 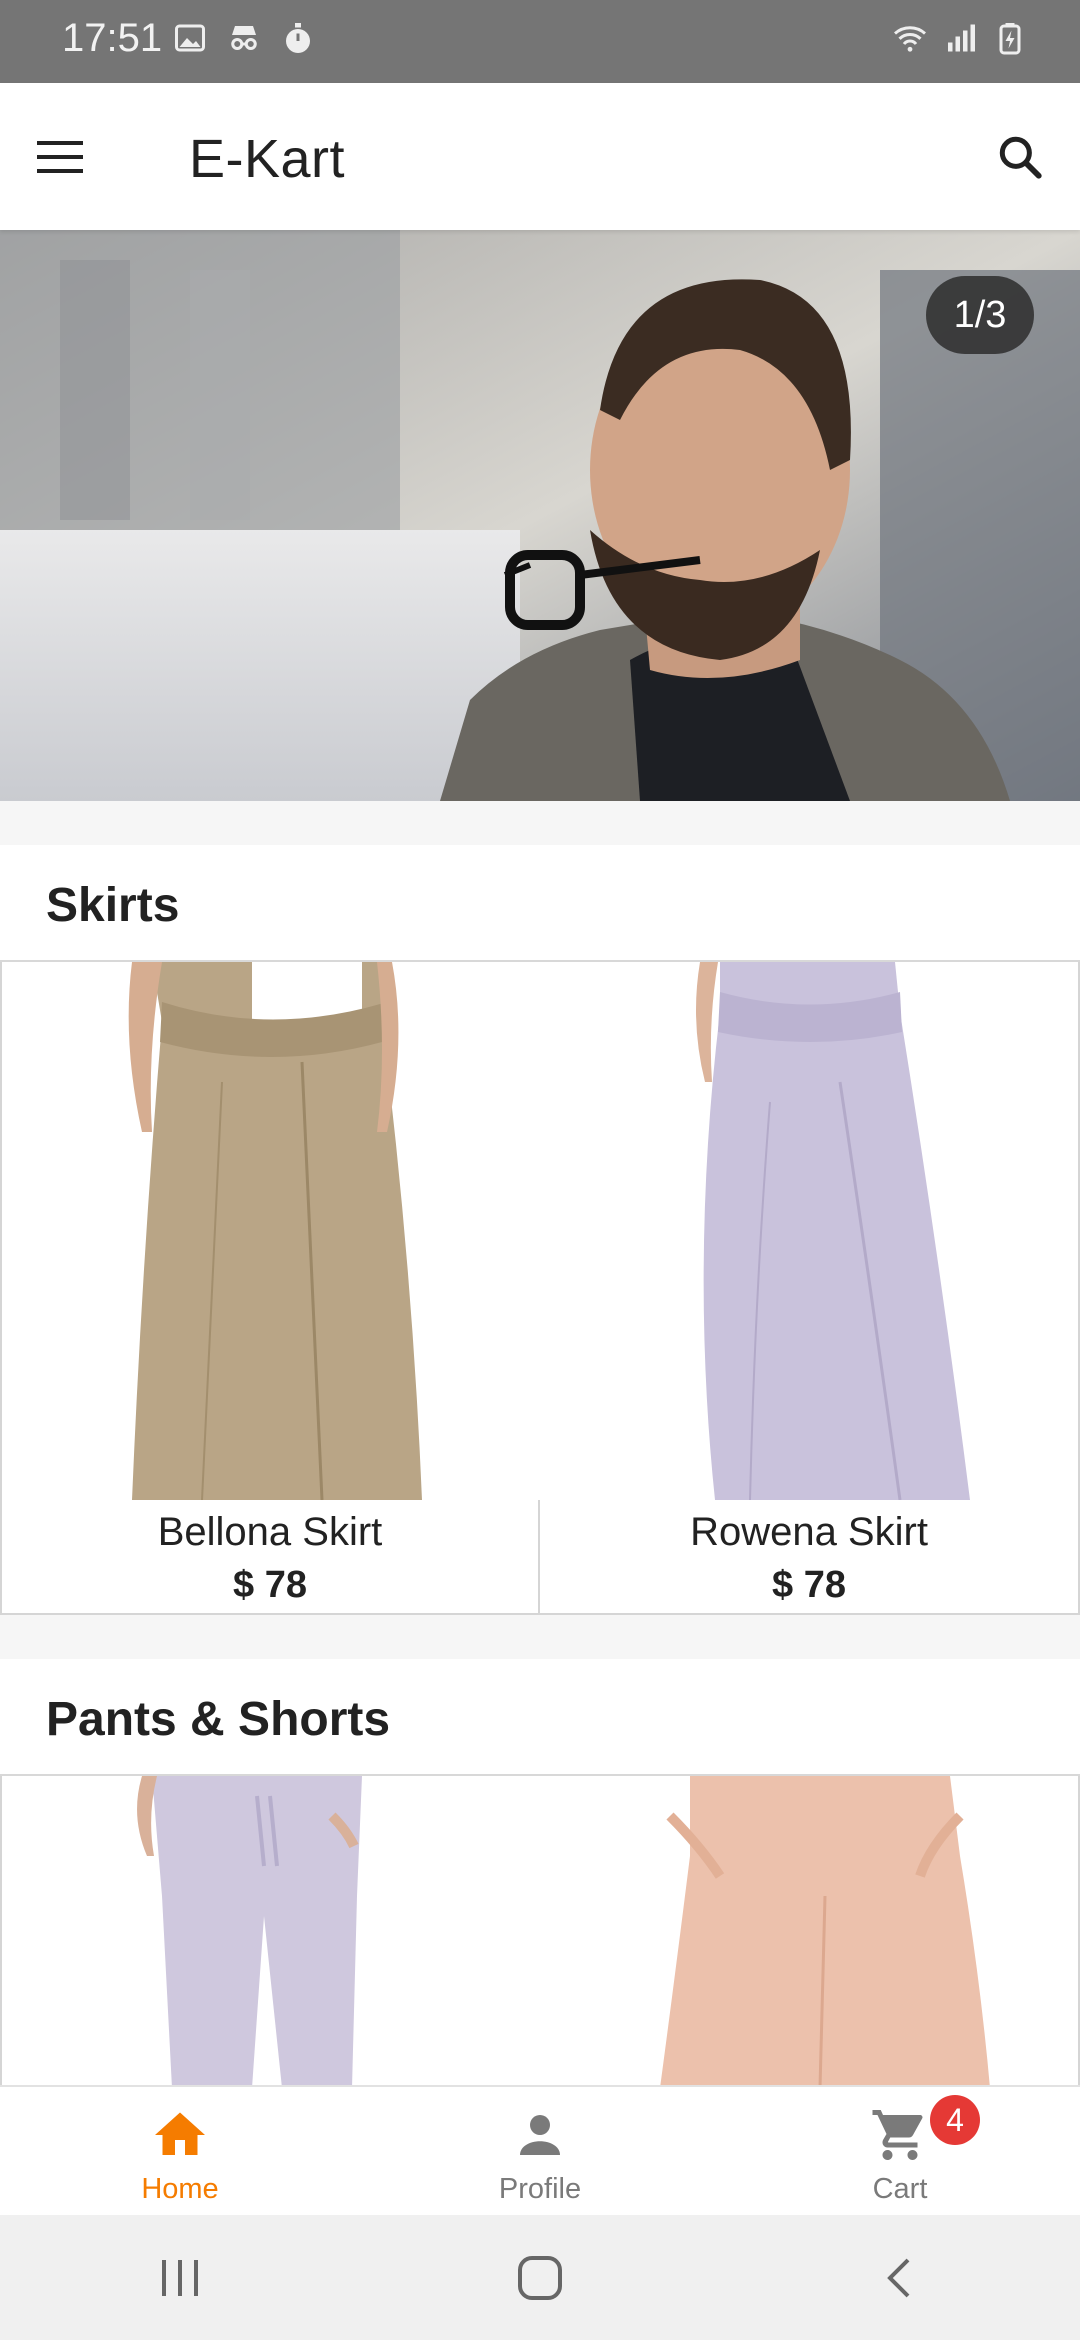 I want to click on nav-item-cart: Cart 4, so click(x=900, y=2151).